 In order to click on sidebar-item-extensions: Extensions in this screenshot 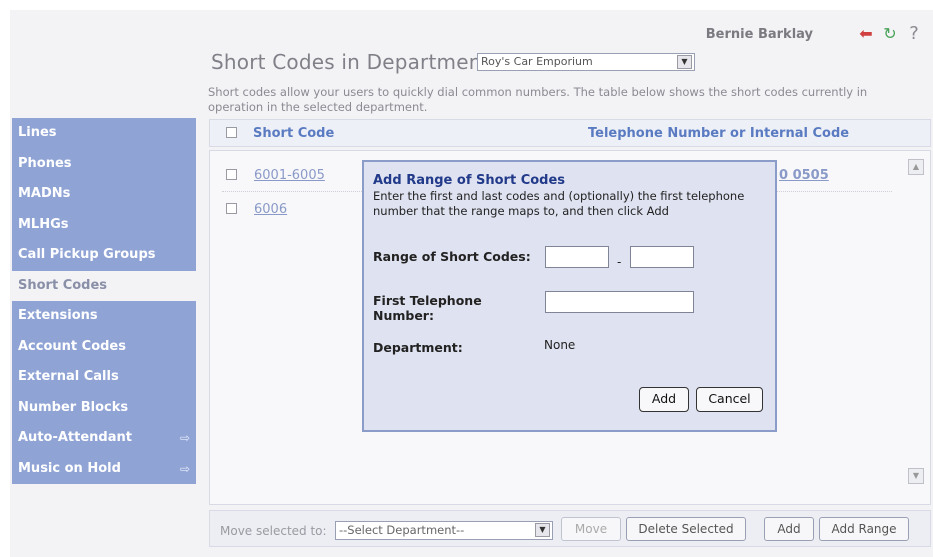, I will do `click(104, 316)`.